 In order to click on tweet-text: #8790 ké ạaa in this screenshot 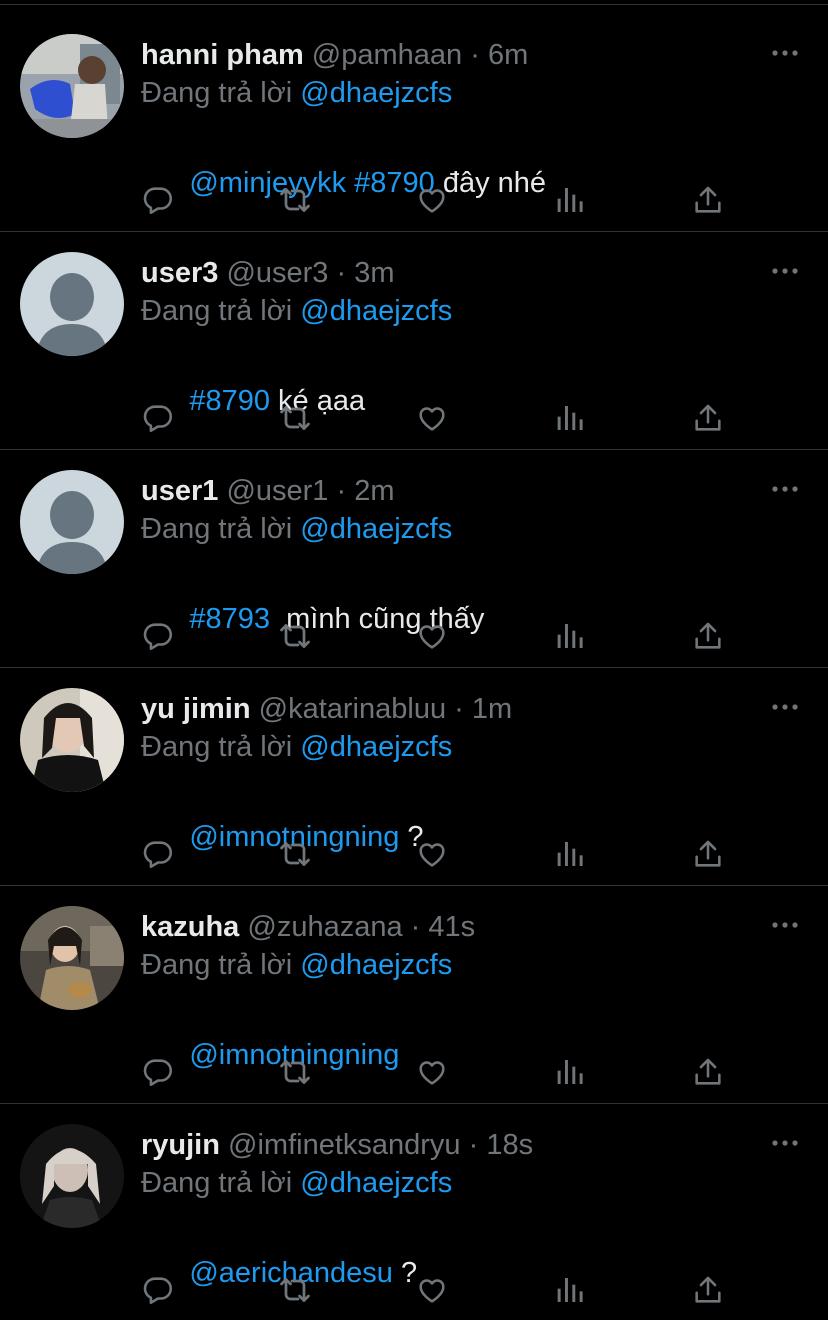, I will do `click(253, 379)`.